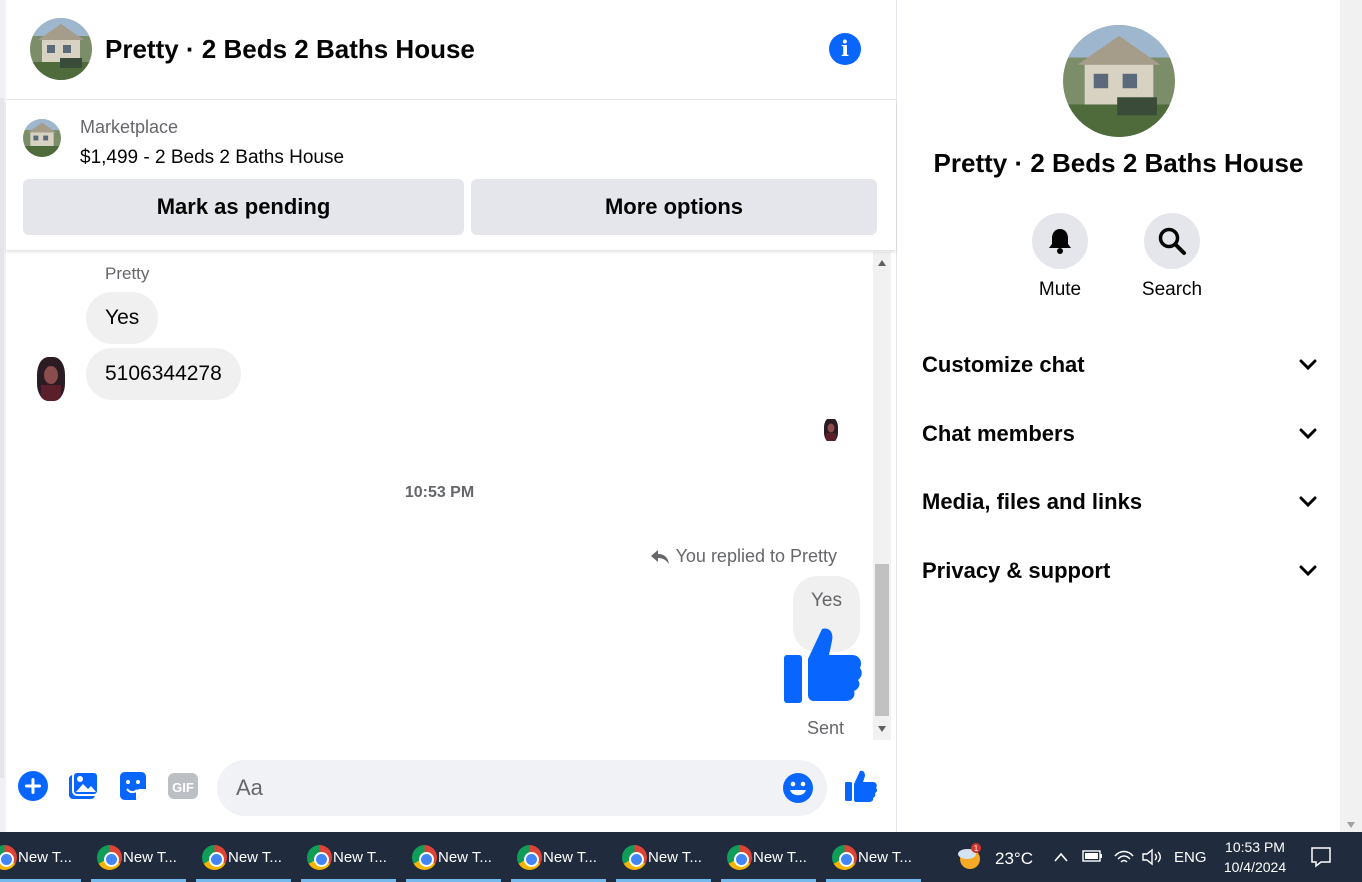 This screenshot has height=882, width=1362. What do you see at coordinates (129, 127) in the screenshot?
I see `marketplace-label: Marketplace` at bounding box center [129, 127].